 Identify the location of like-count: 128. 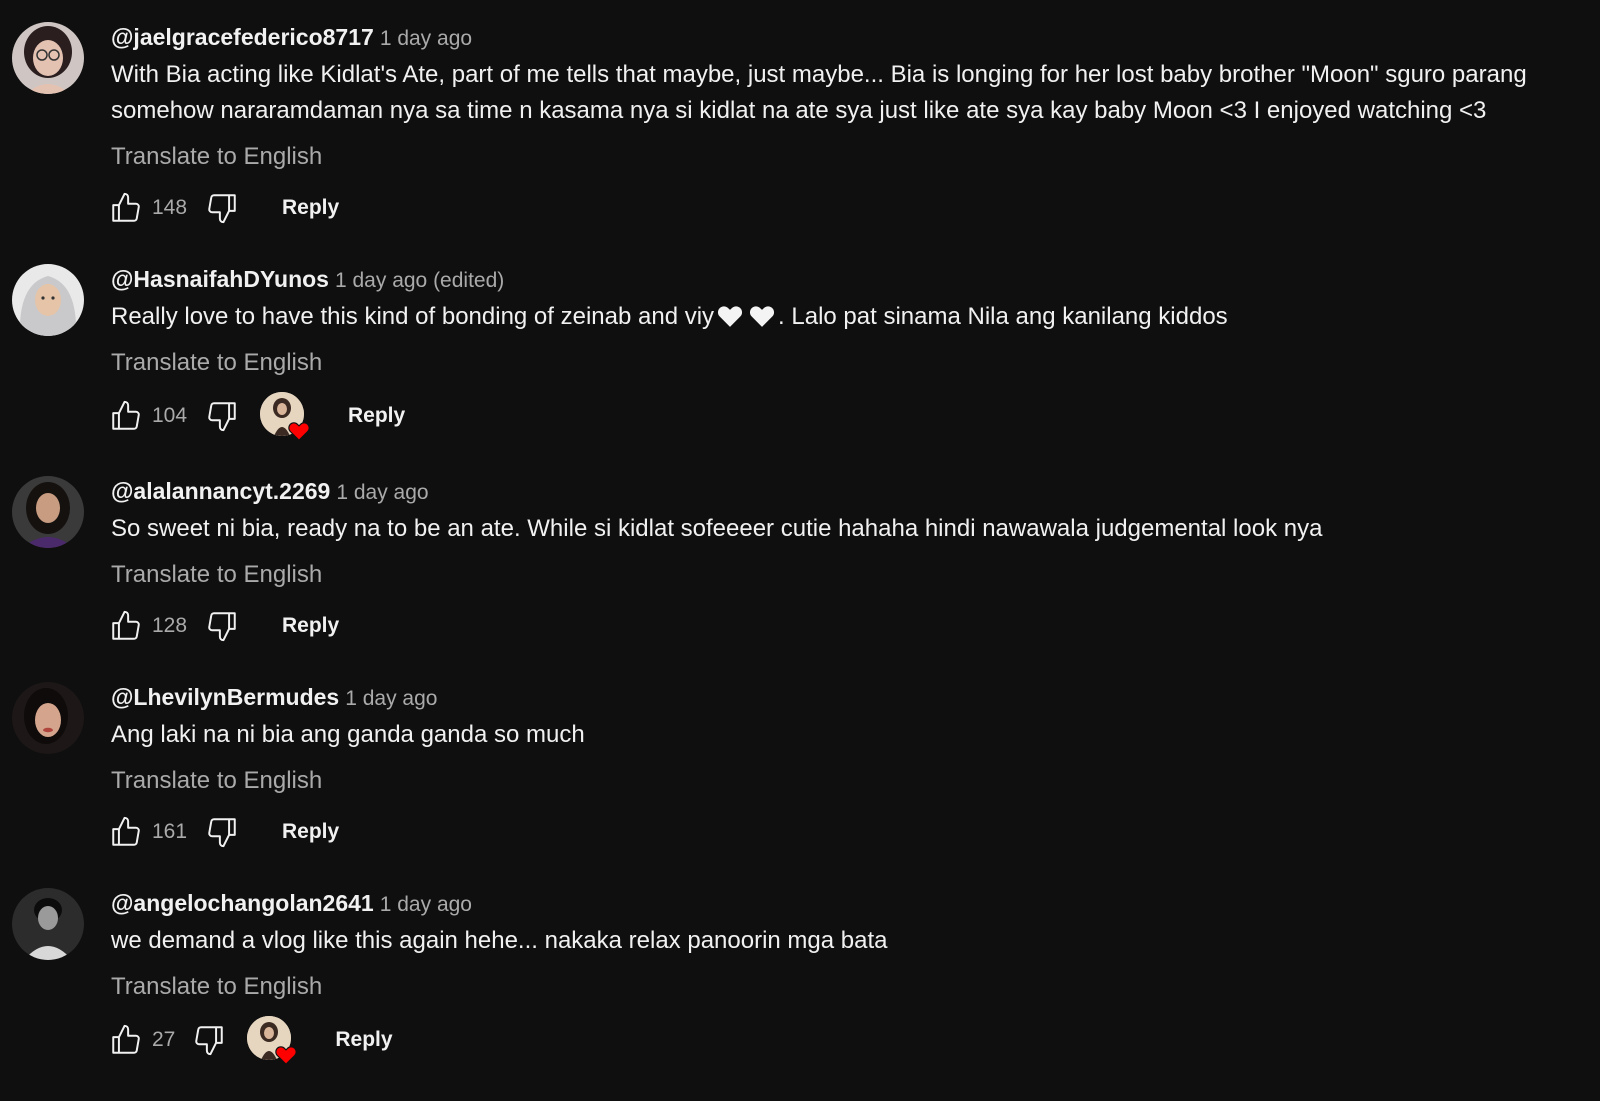
(170, 625).